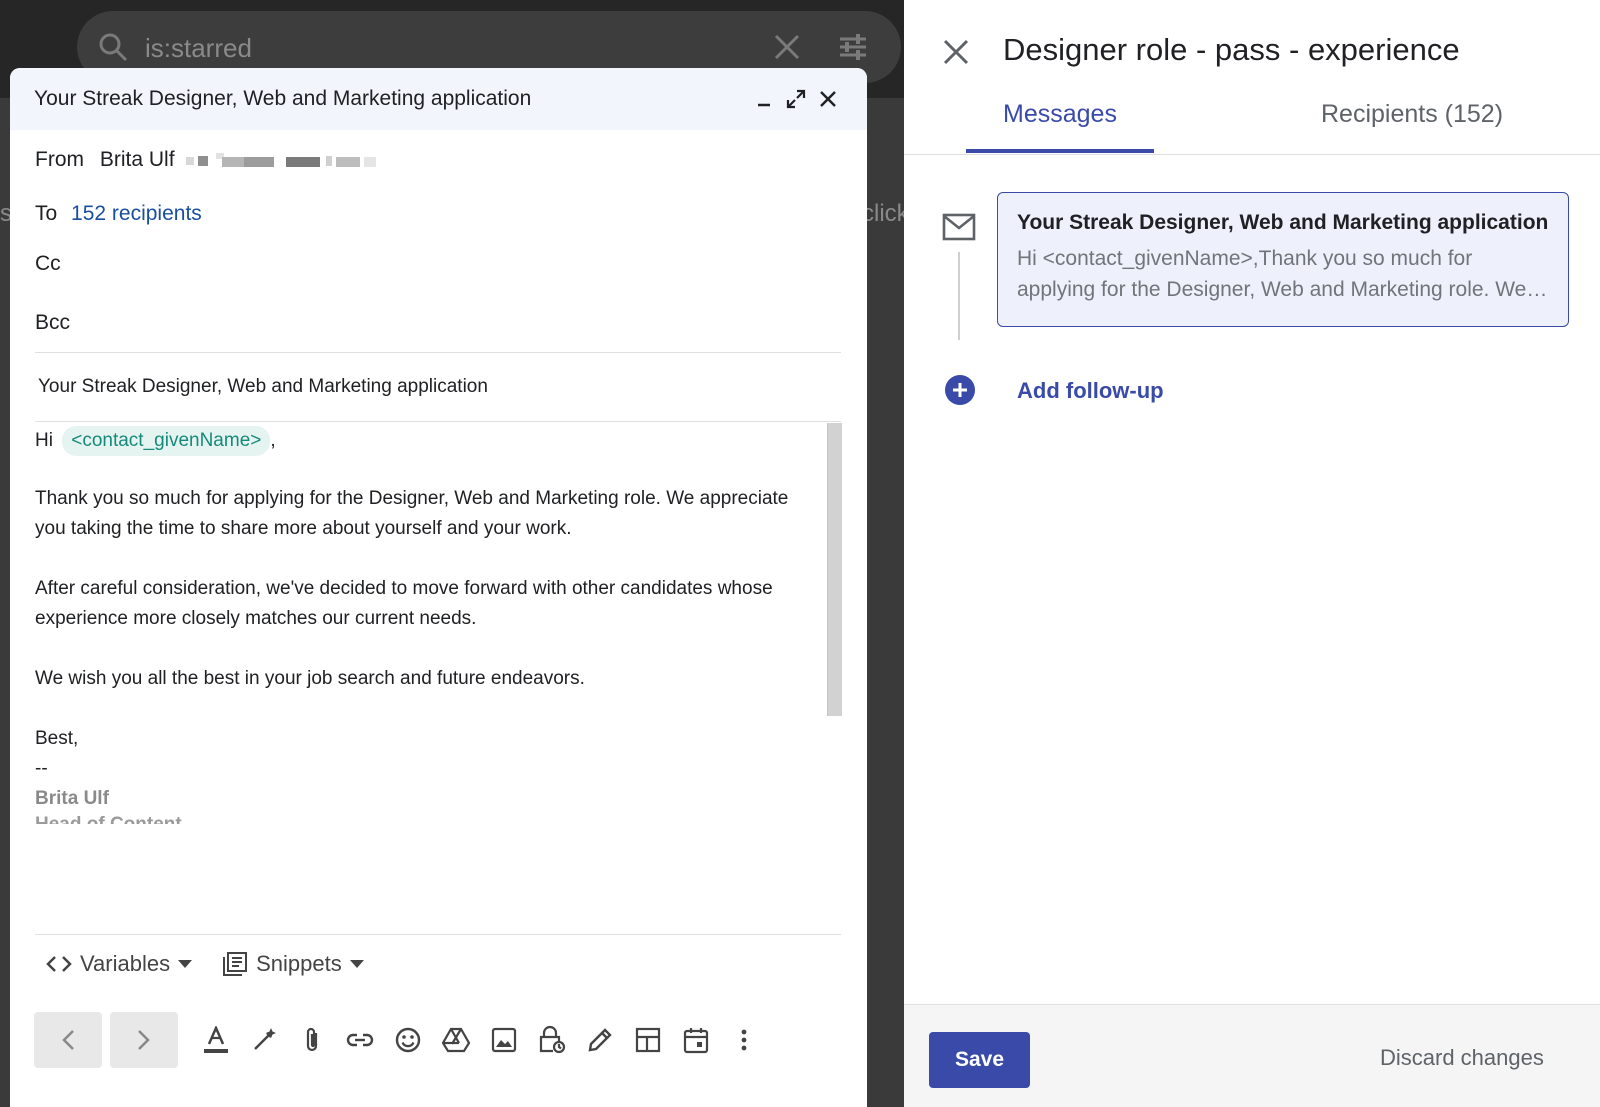  What do you see at coordinates (1090, 391) in the screenshot?
I see `add-followup-link: Add follow-up` at bounding box center [1090, 391].